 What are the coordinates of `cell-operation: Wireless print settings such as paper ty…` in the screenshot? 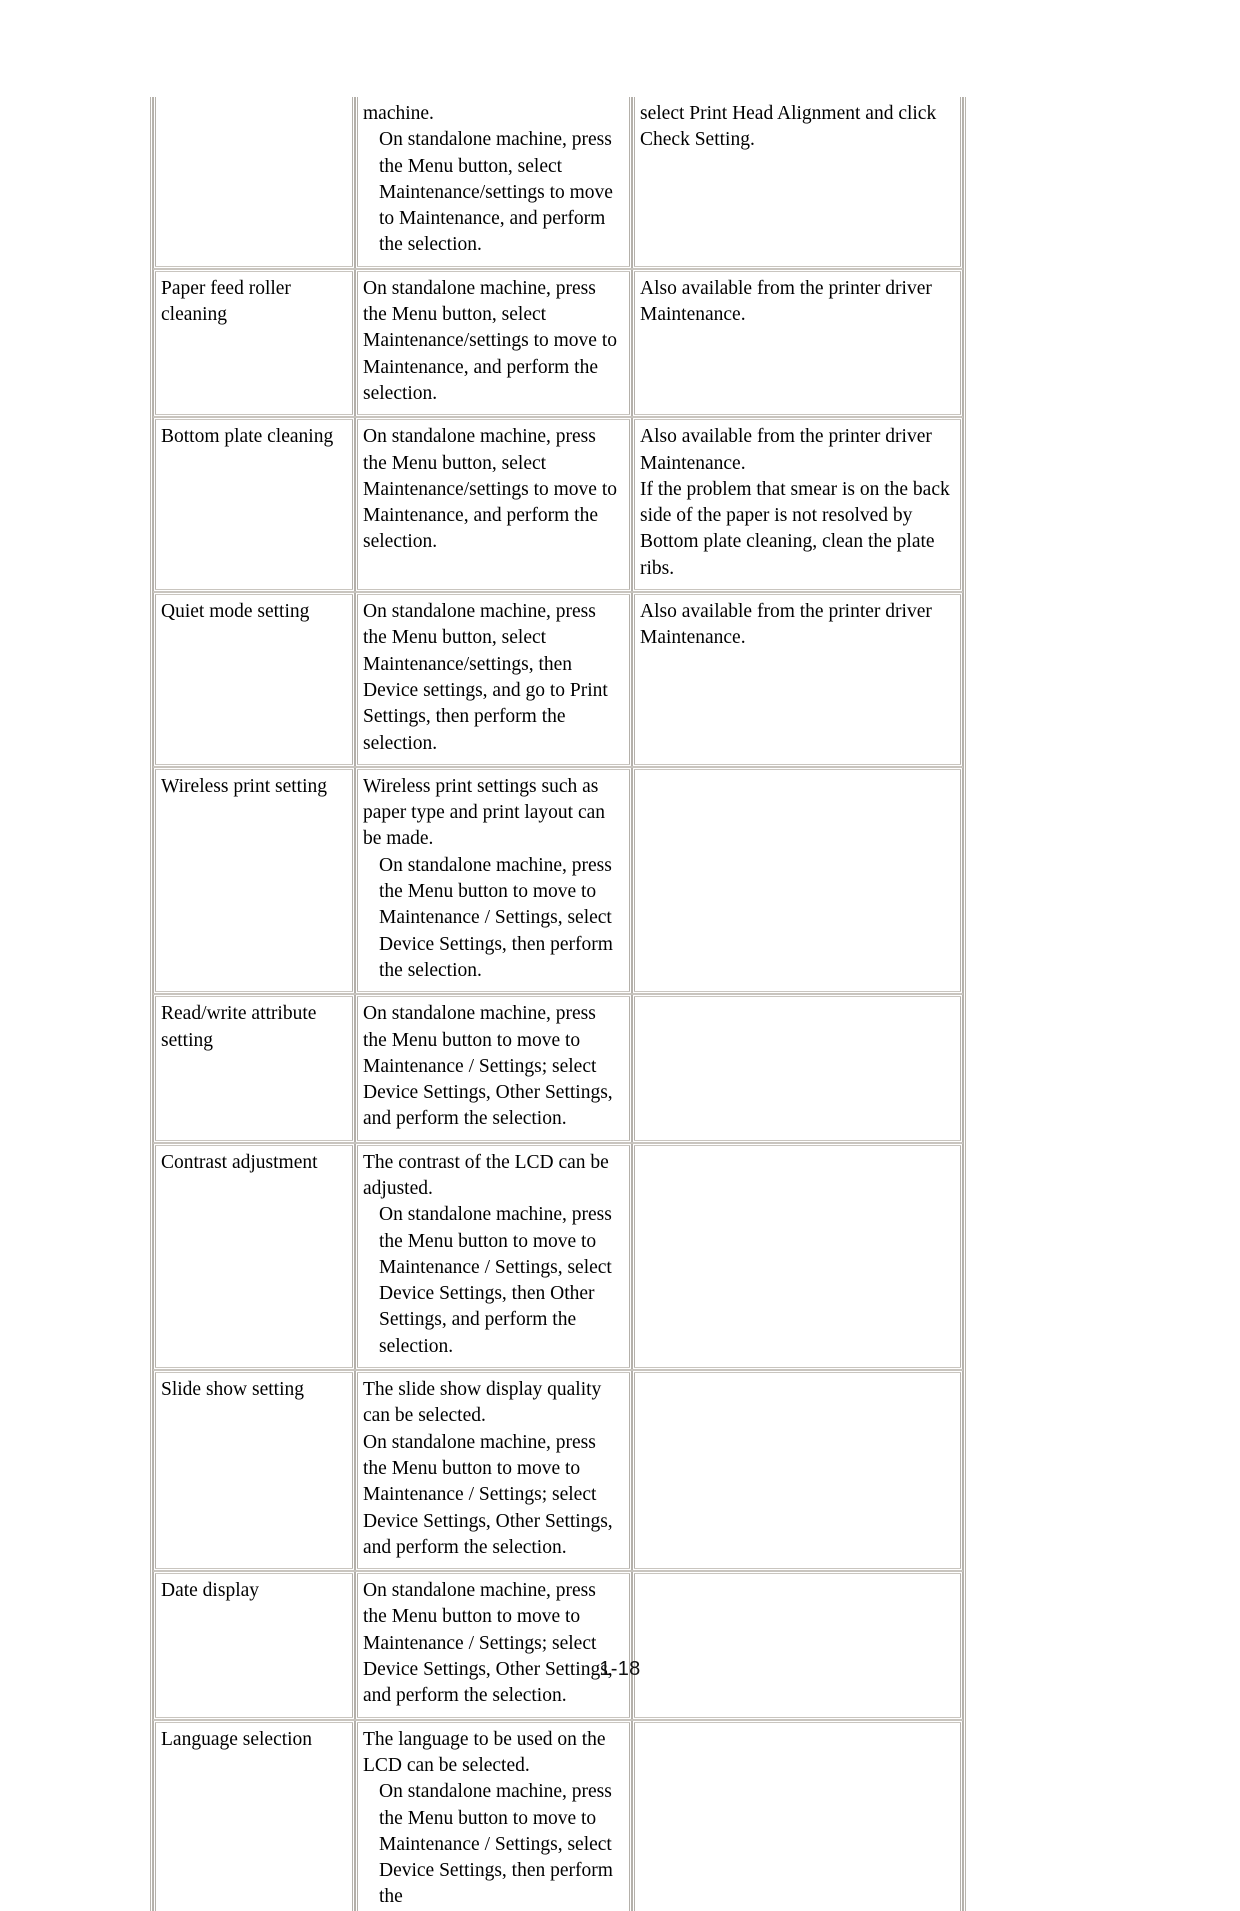 It's located at (493, 880).